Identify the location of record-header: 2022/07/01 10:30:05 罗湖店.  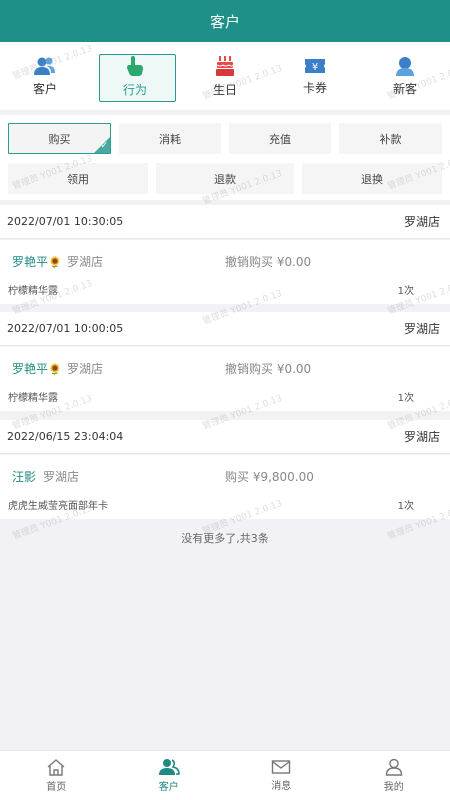
(225, 222).